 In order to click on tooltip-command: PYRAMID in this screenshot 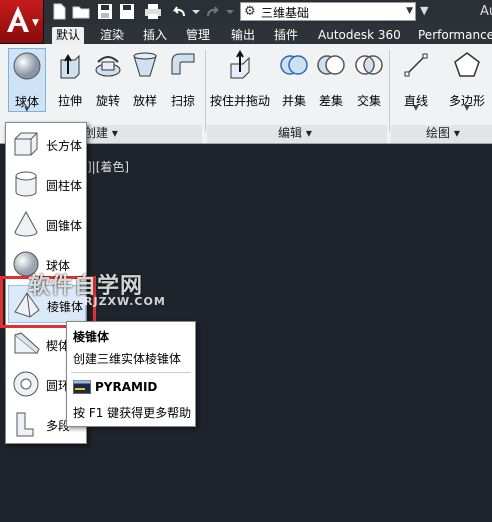, I will do `click(126, 387)`.